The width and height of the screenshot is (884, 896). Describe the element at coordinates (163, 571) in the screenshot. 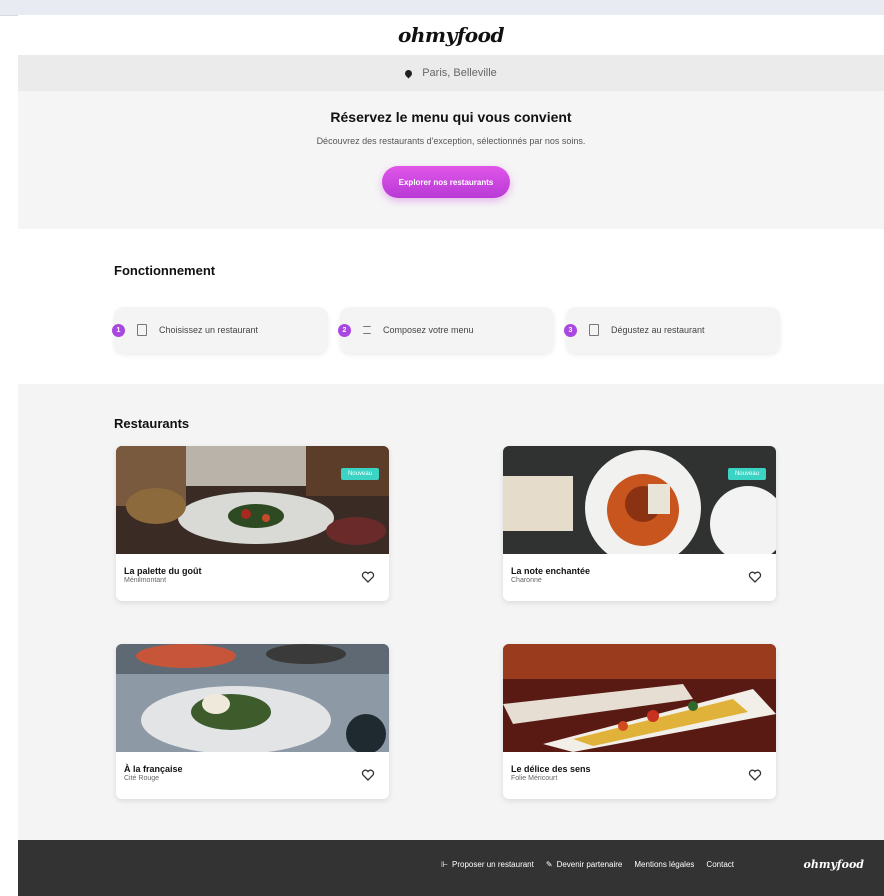

I see `restaurant-name: La palette du goût` at that location.